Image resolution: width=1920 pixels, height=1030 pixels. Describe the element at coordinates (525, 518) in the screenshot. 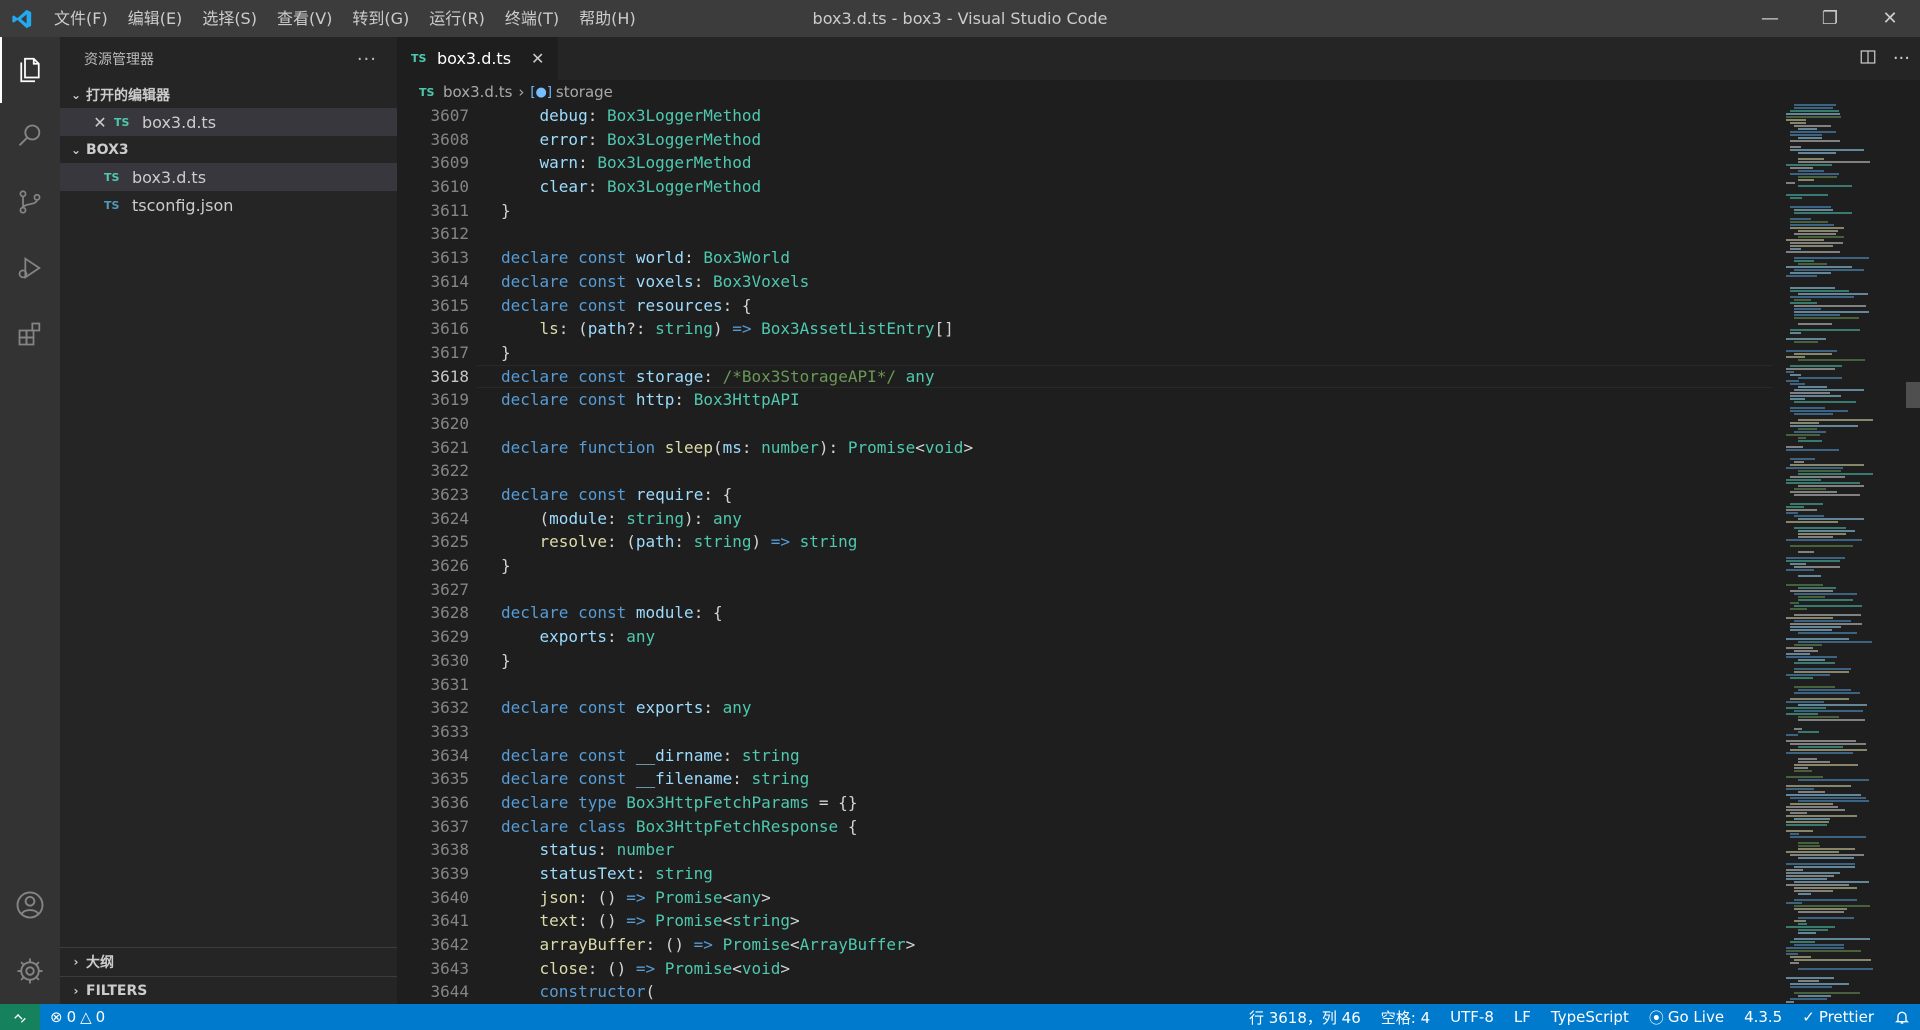

I see `code-token: (` at that location.